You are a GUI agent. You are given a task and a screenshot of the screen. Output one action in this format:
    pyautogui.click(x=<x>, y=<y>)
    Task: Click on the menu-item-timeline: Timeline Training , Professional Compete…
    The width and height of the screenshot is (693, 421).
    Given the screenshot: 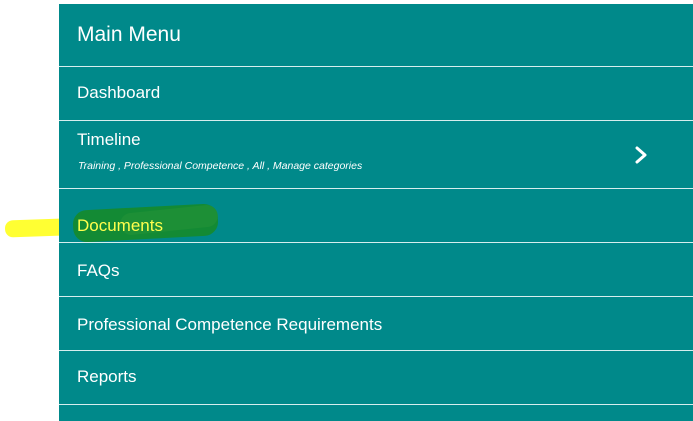 What is the action you would take?
    pyautogui.click(x=376, y=155)
    